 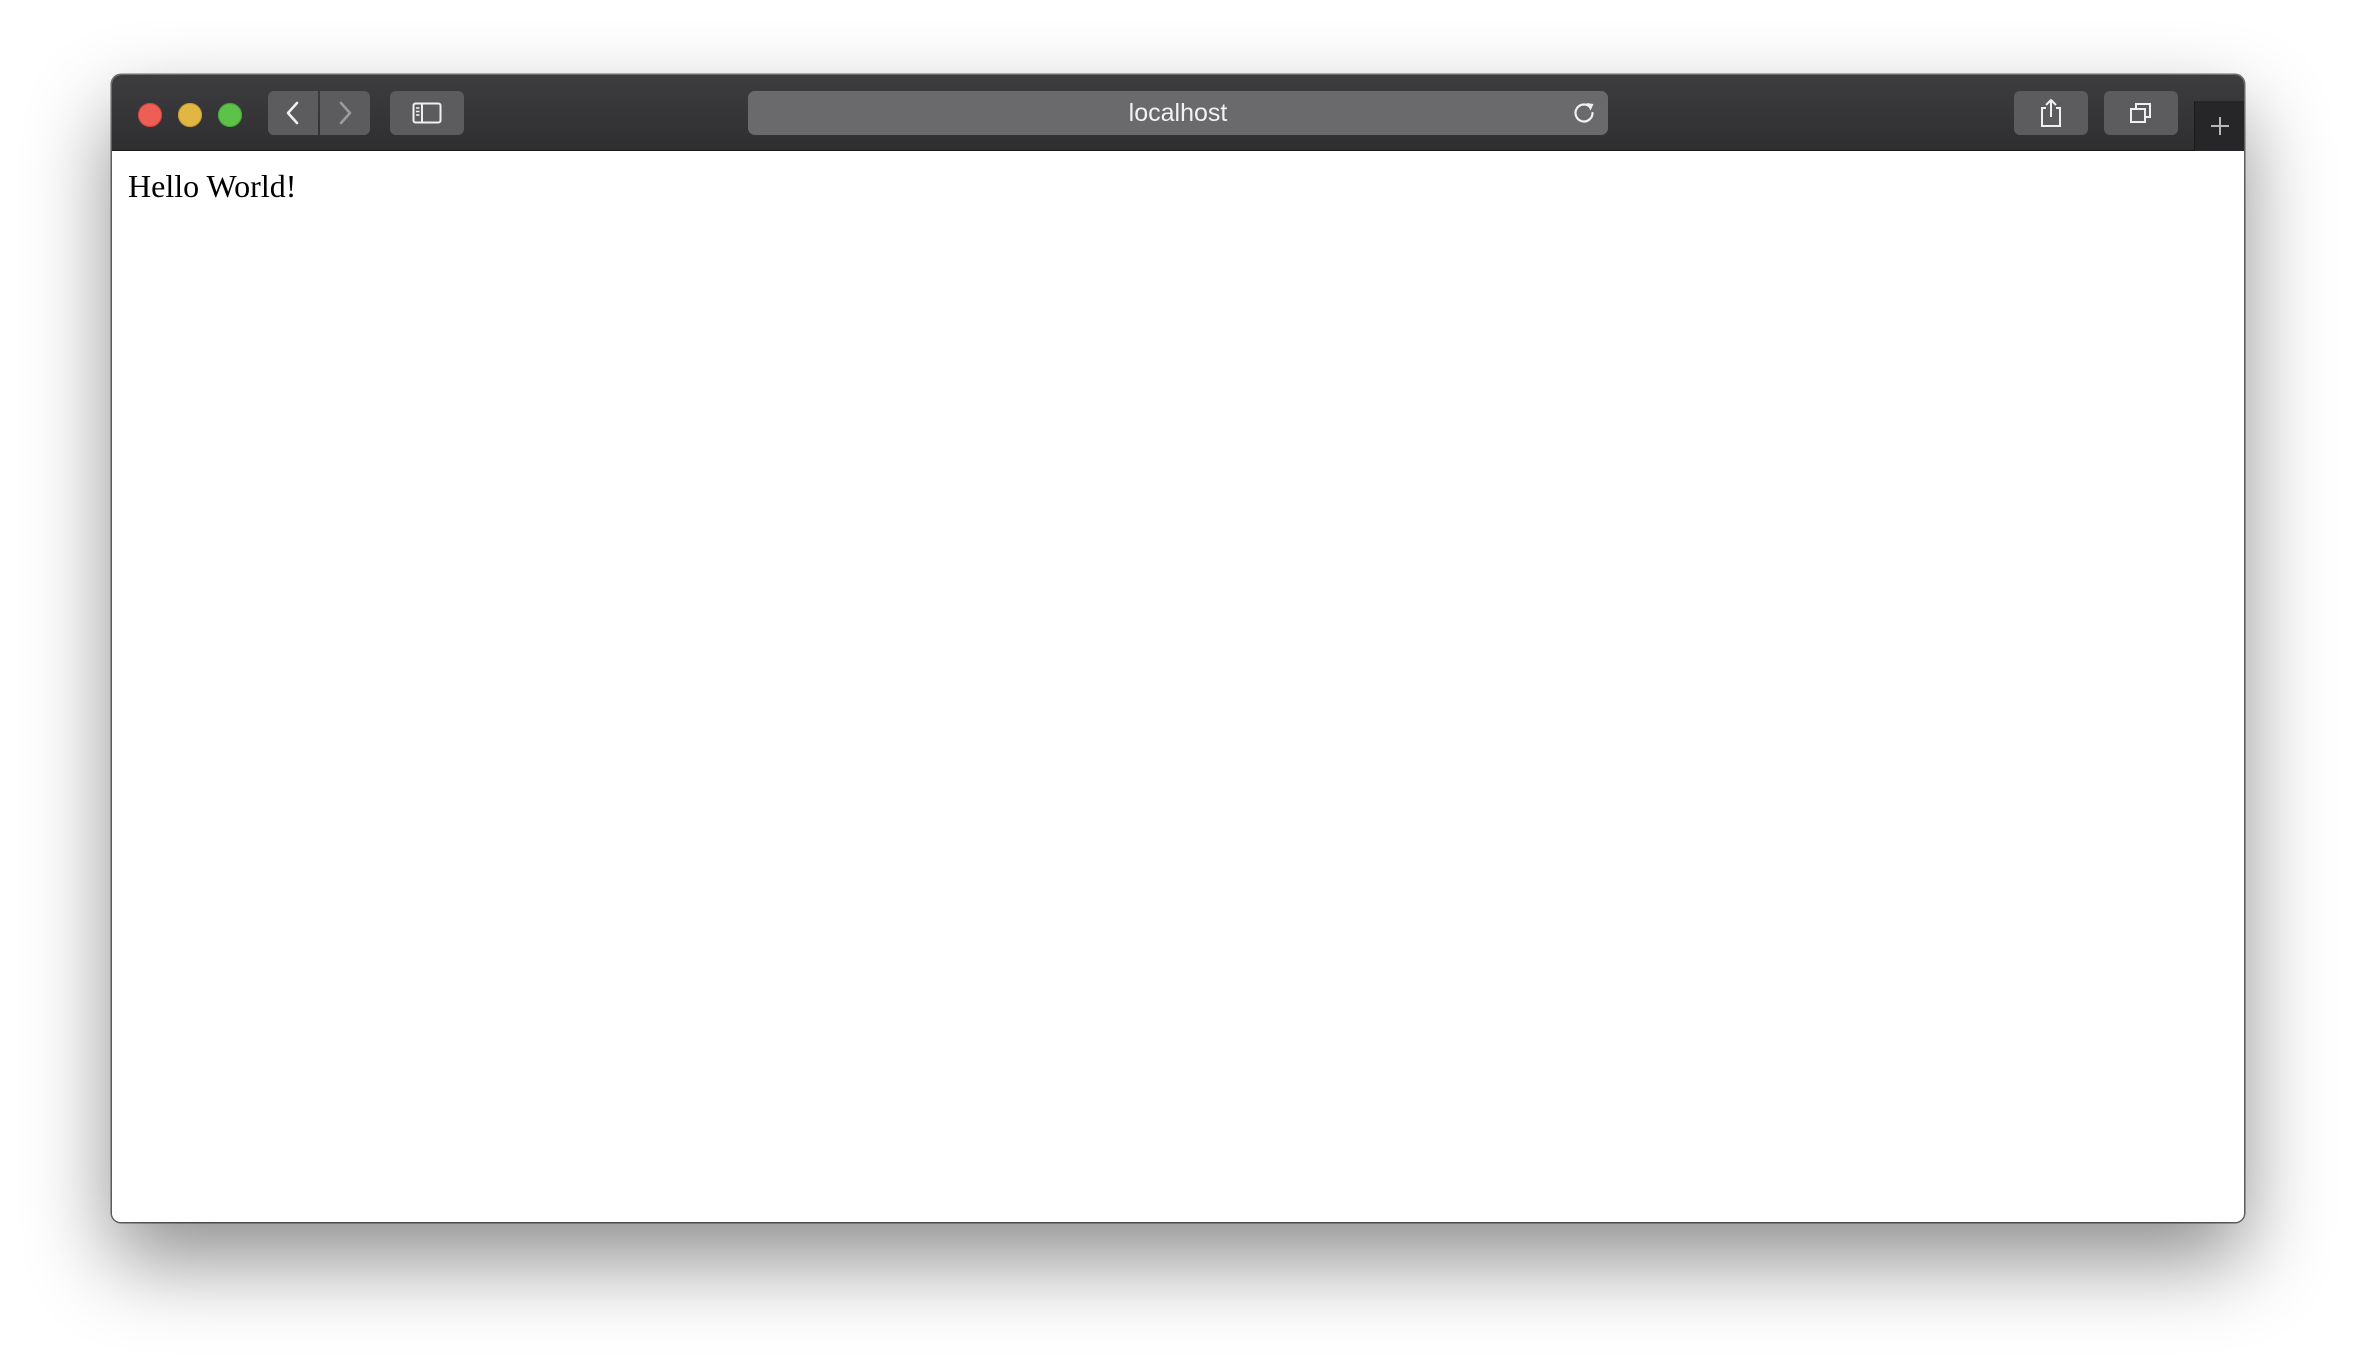 I want to click on sidebar-button, so click(x=427, y=113).